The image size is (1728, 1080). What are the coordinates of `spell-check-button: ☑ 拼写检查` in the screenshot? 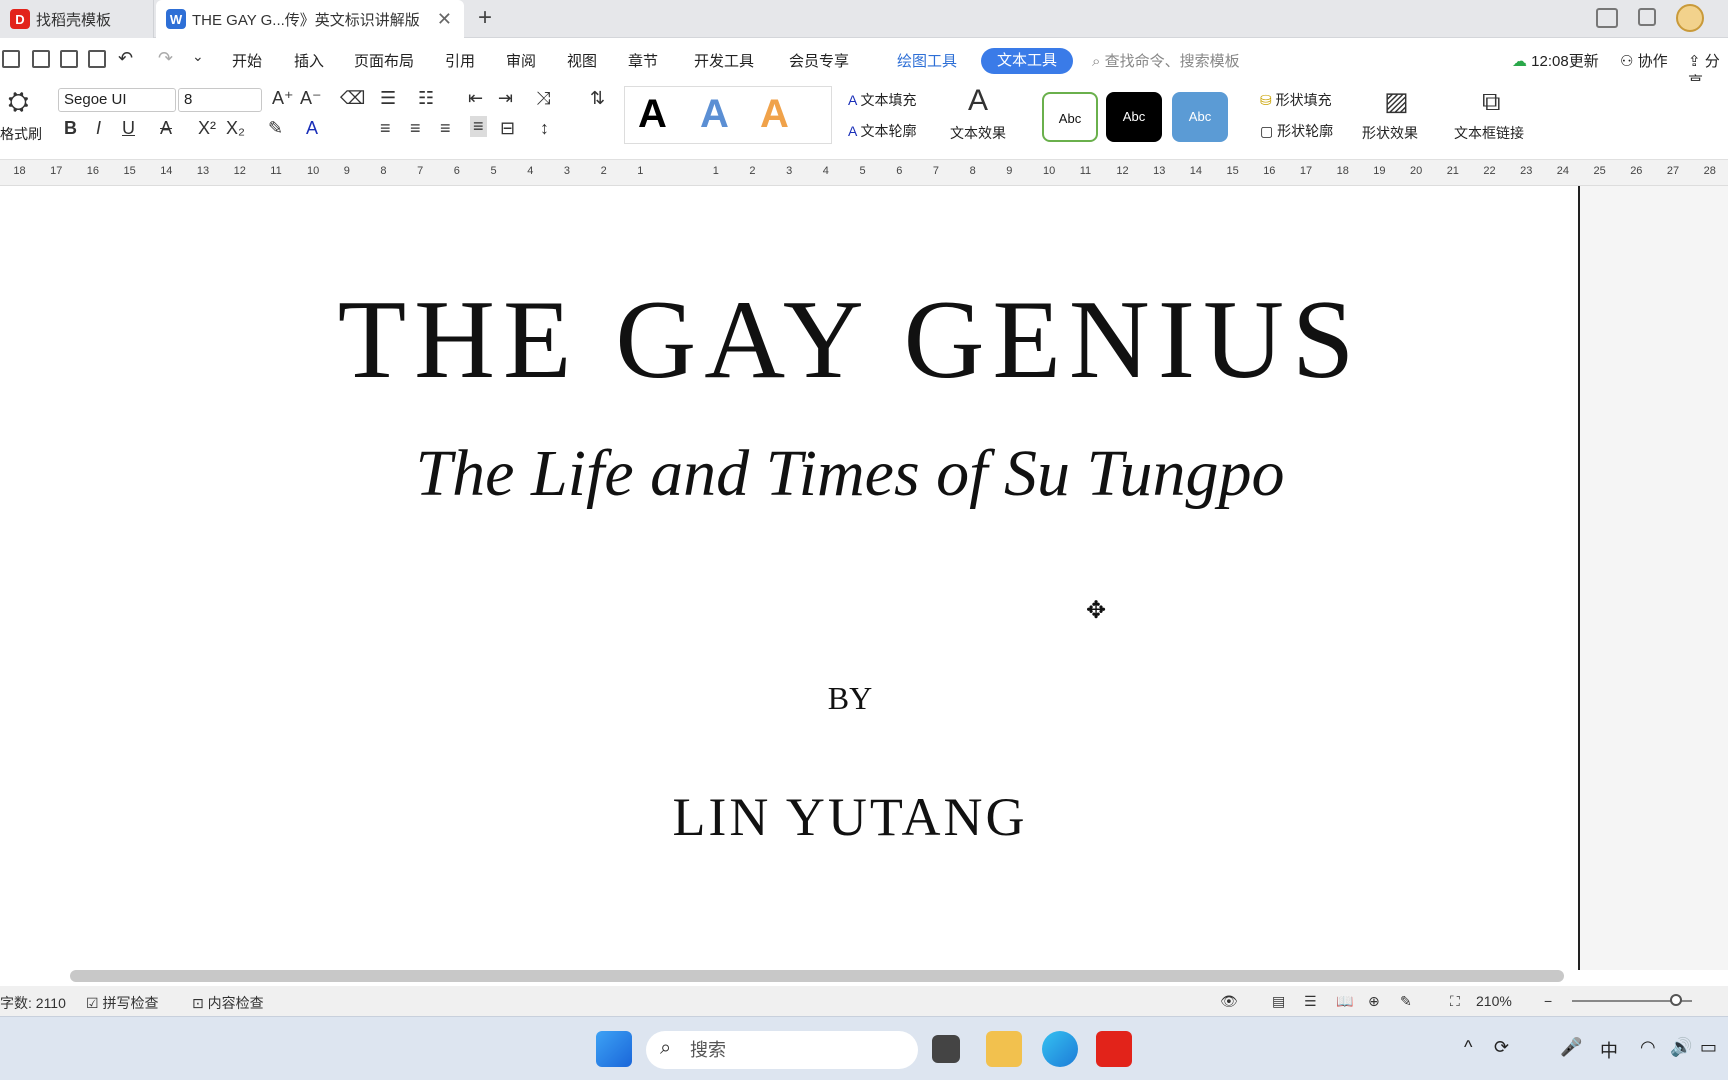 It's located at (122, 1003).